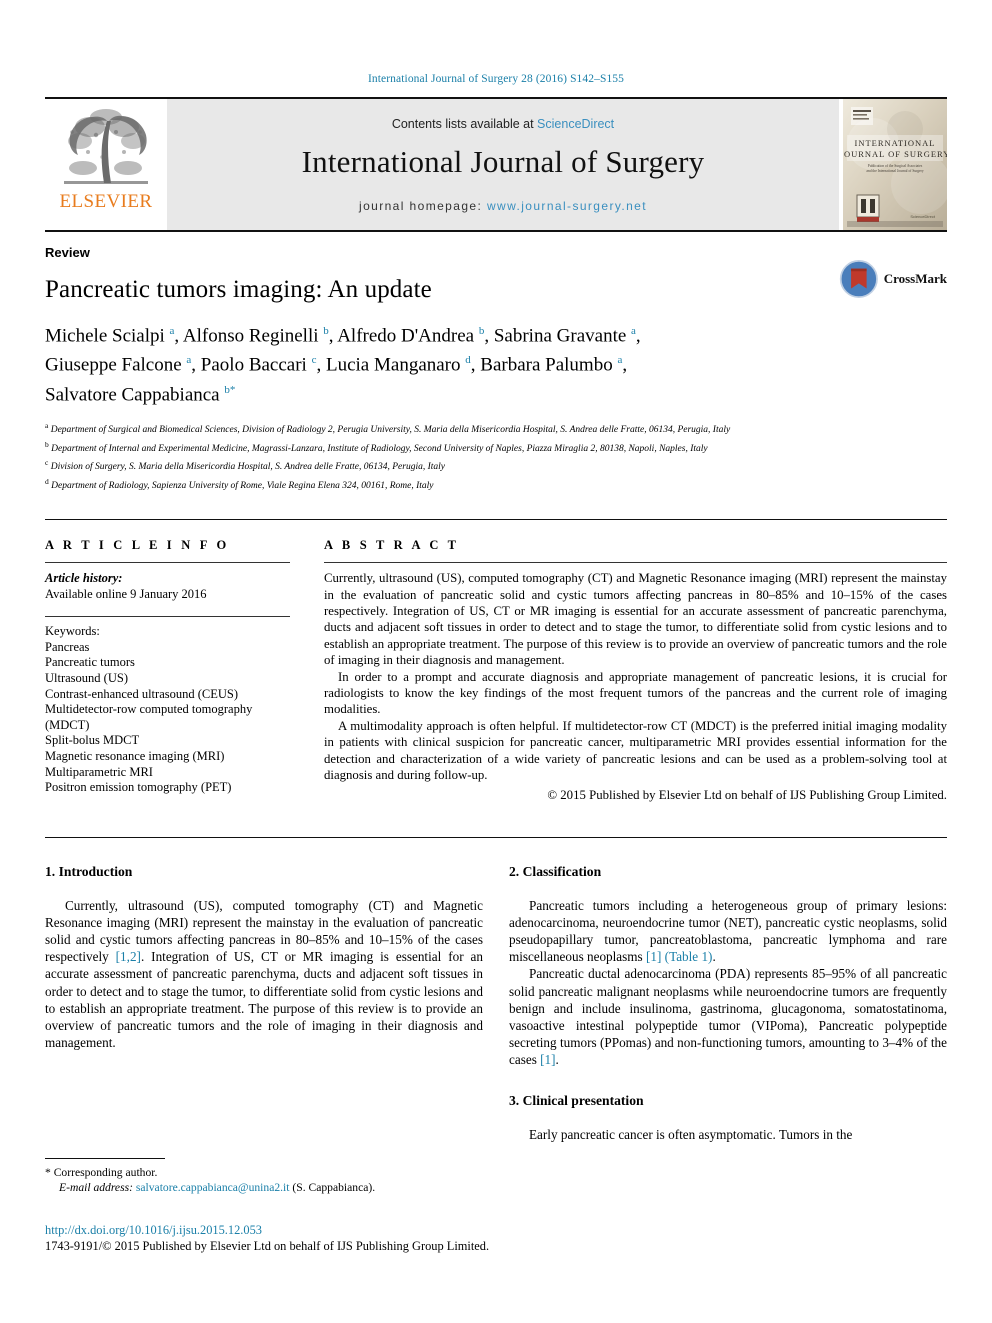 The height and width of the screenshot is (1323, 992). Describe the element at coordinates (895, 171) in the screenshot. I see `svg-text:and the International Journal: and the International Journal of Surgery` at that location.